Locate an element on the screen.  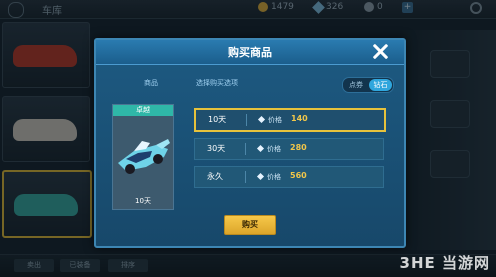
option-price: 560 is located at coordinates (298, 175).